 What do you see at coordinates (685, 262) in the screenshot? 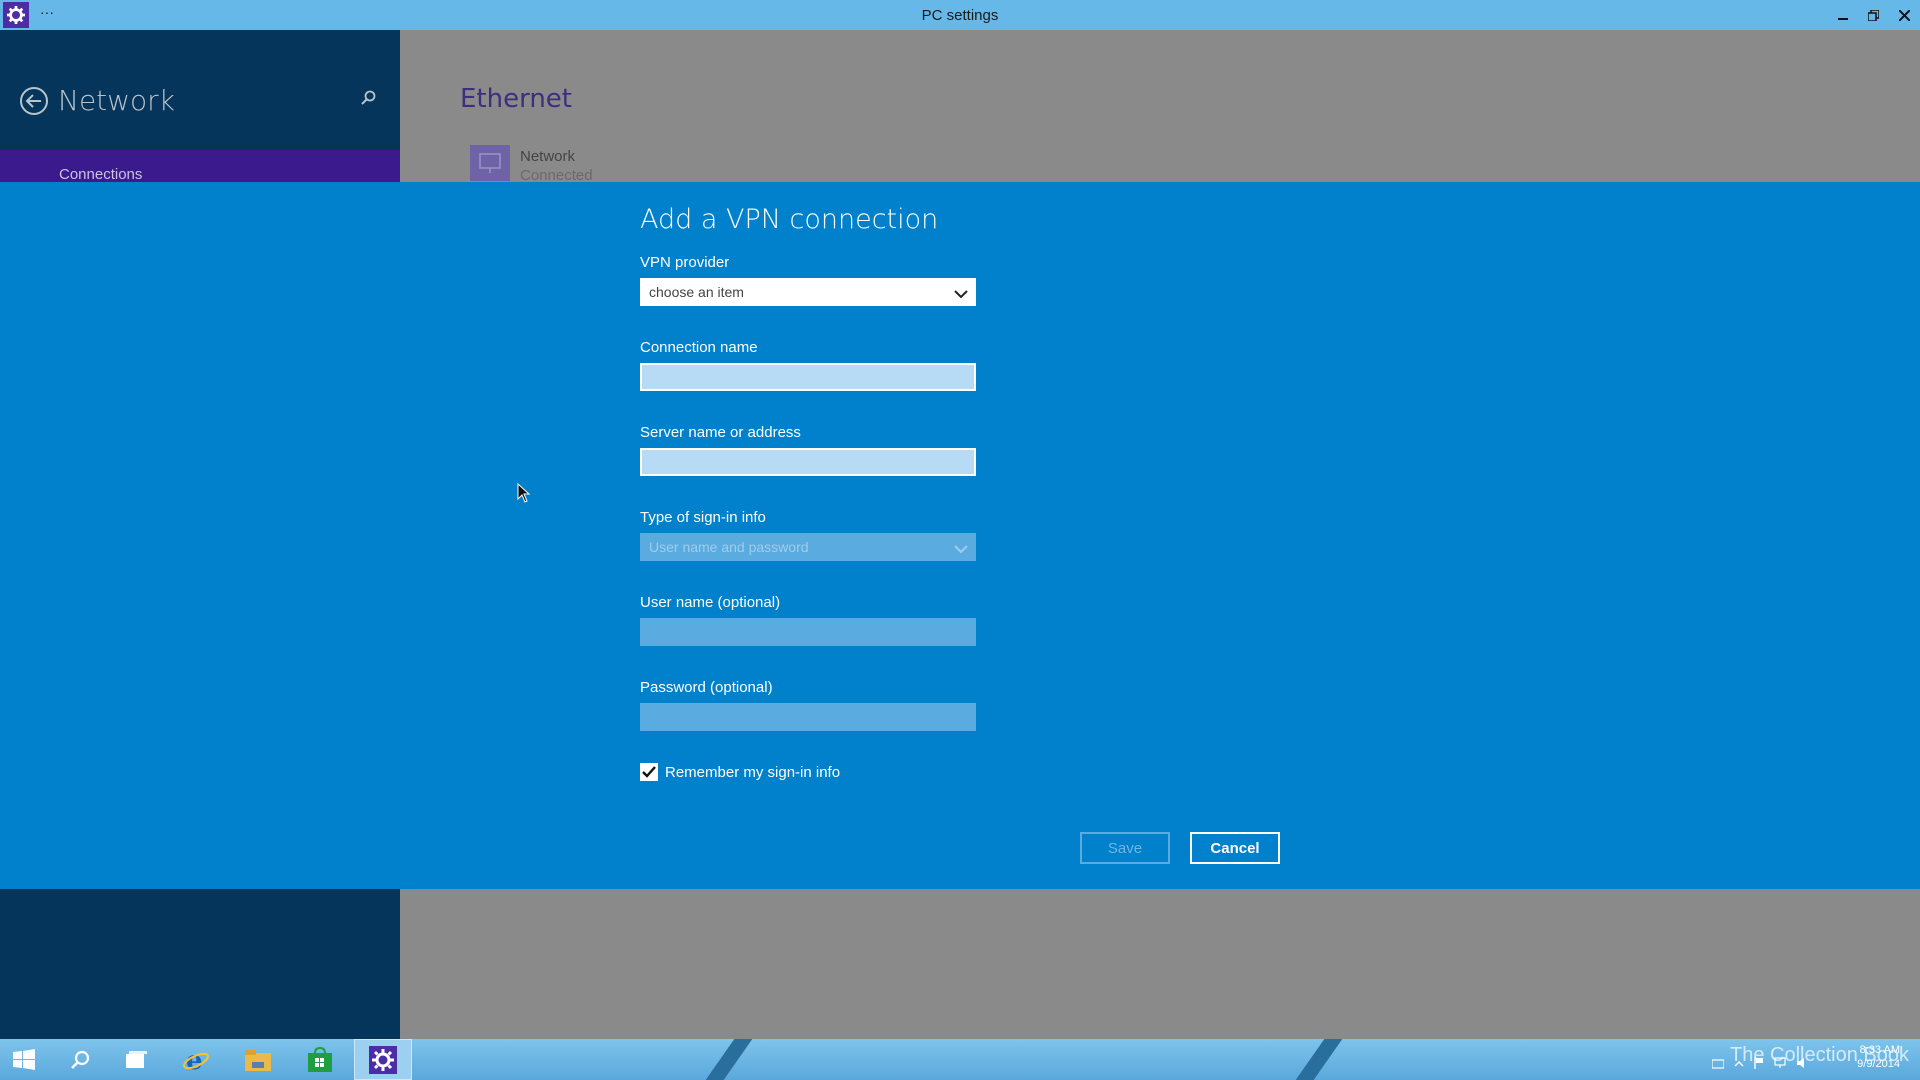
I see `vpn-provider-label: VPN provider` at bounding box center [685, 262].